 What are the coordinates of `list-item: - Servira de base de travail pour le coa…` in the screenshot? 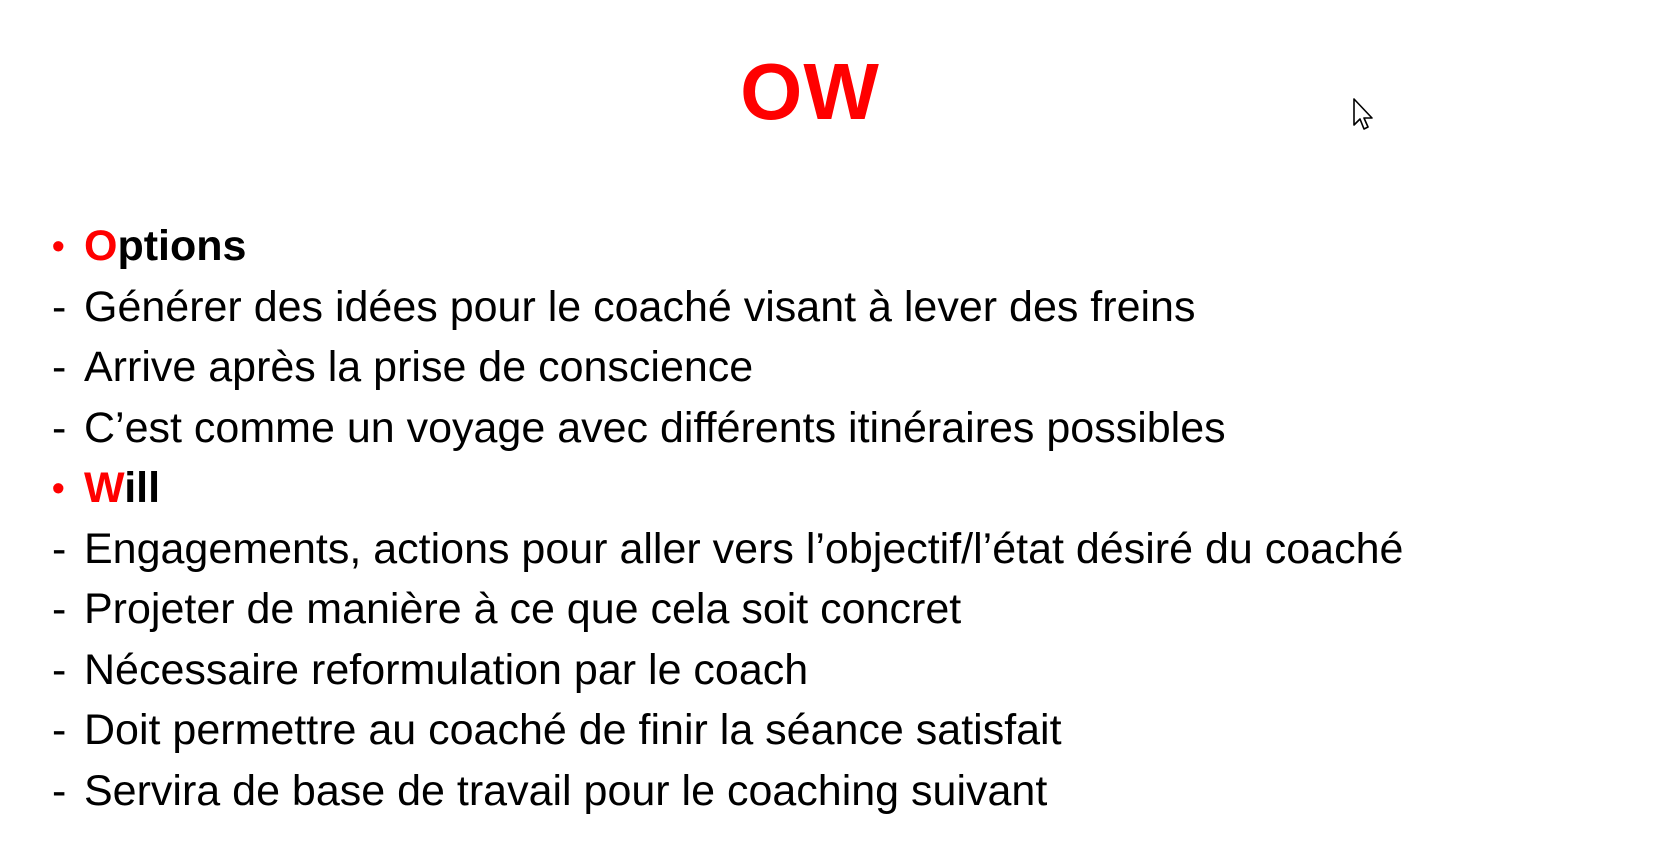 It's located at (832, 791).